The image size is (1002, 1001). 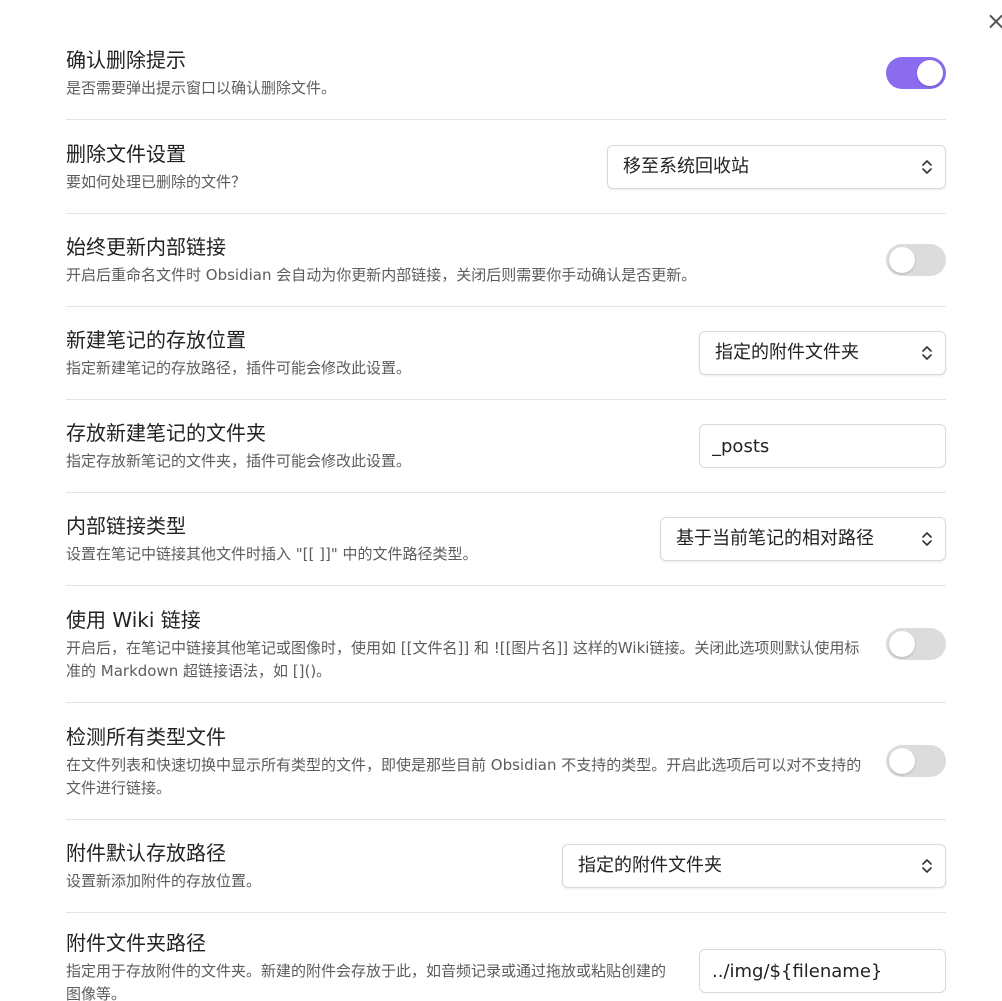 I want to click on setting-title: 删除文件设置, so click(x=126, y=153).